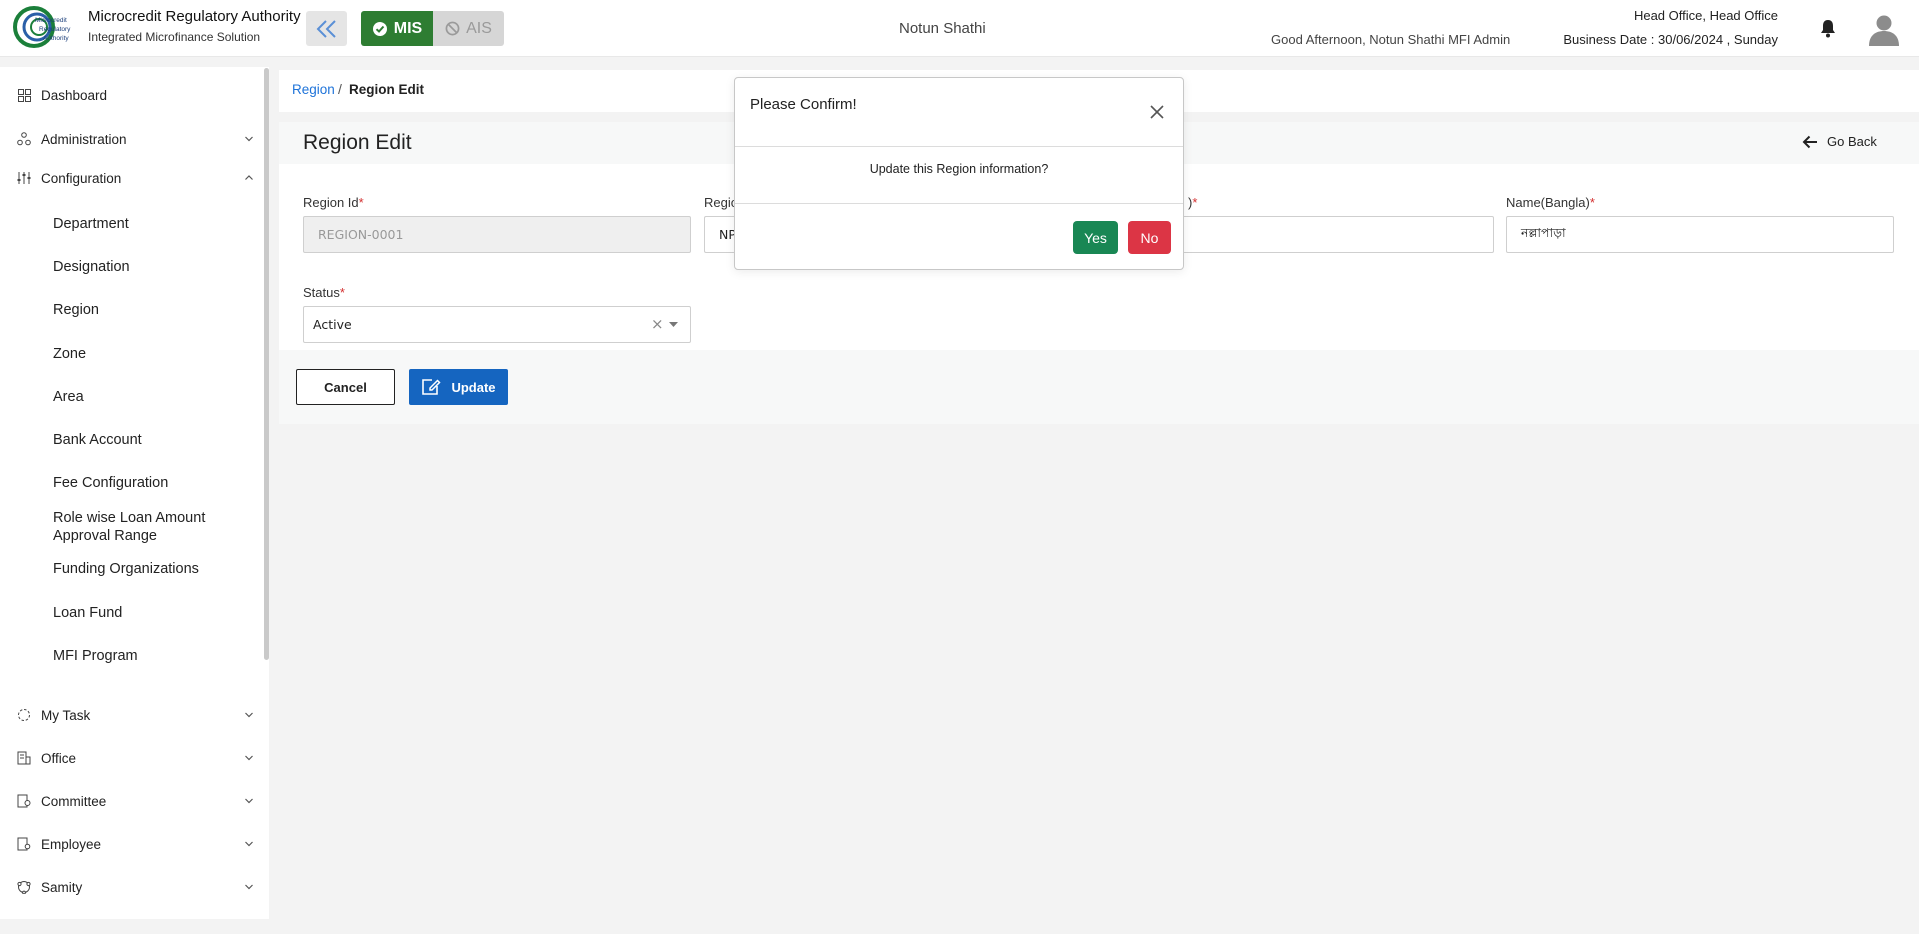 The height and width of the screenshot is (934, 1919). I want to click on dialog-title: Please Confirm!, so click(803, 104).